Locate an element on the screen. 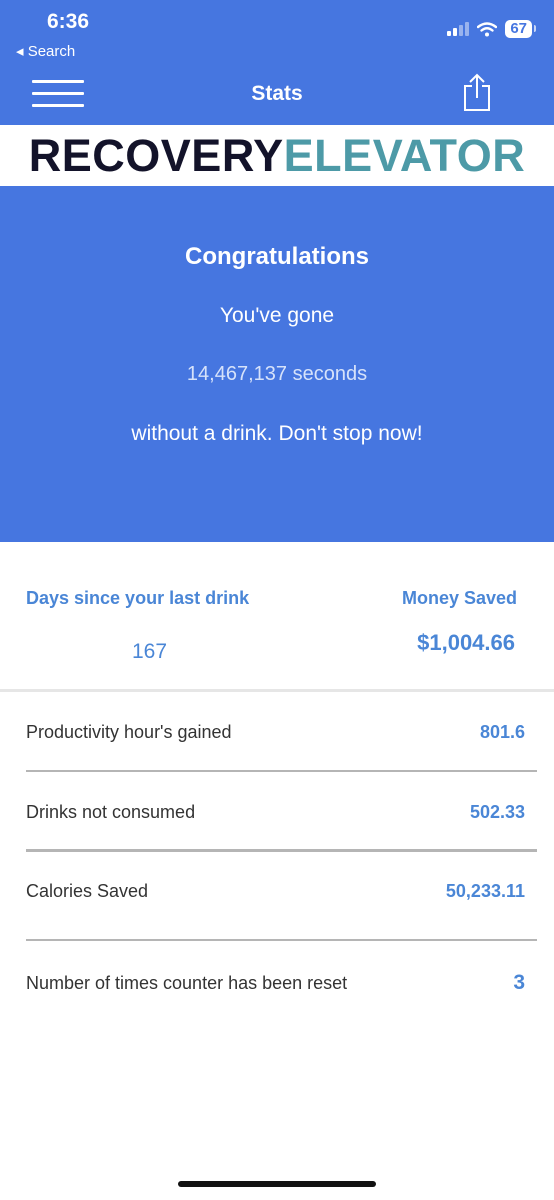 The height and width of the screenshot is (1200, 554). stat-label: Drinks not consumed is located at coordinates (111, 812).